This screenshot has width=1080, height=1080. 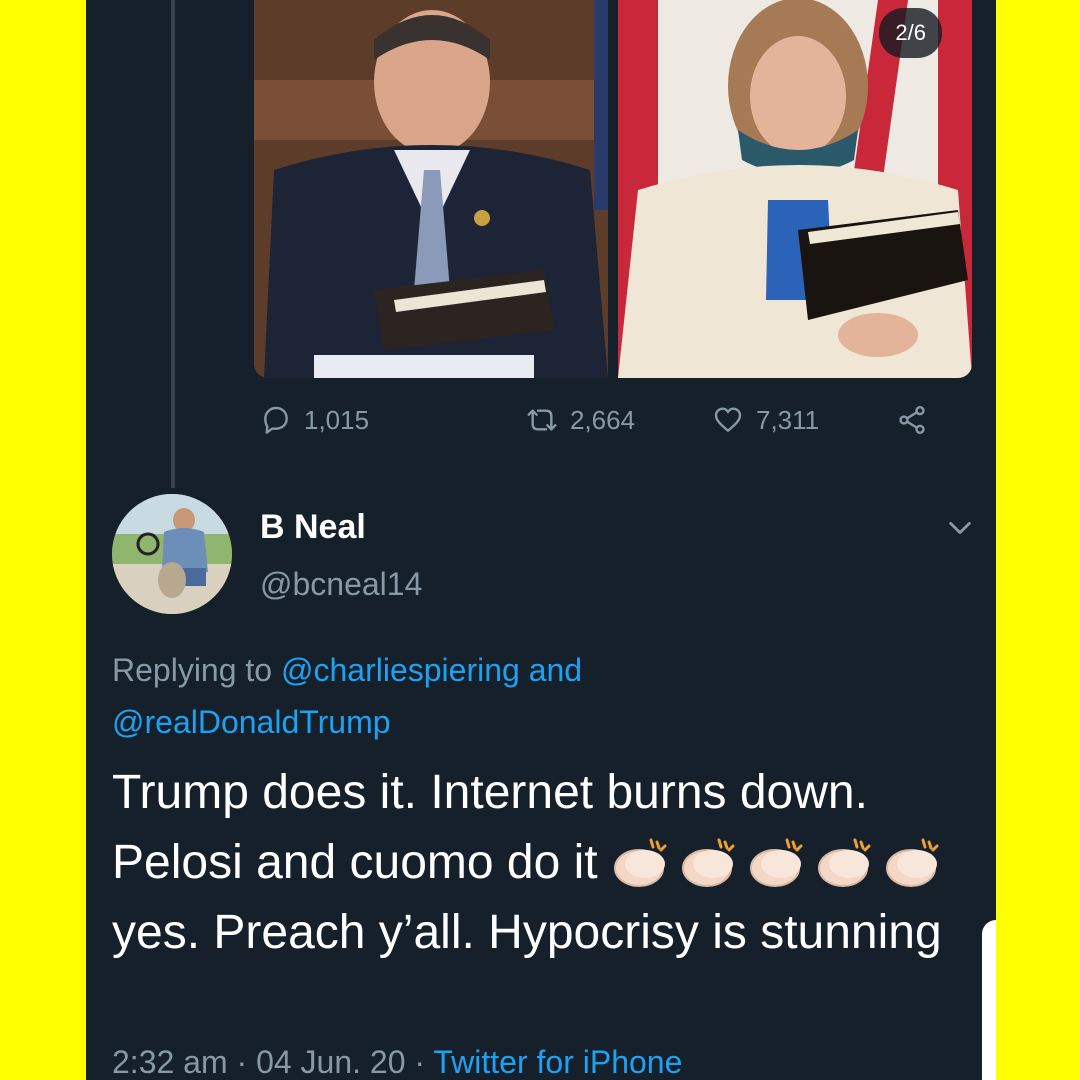 I want to click on photo-man-reading, so click(x=431, y=189).